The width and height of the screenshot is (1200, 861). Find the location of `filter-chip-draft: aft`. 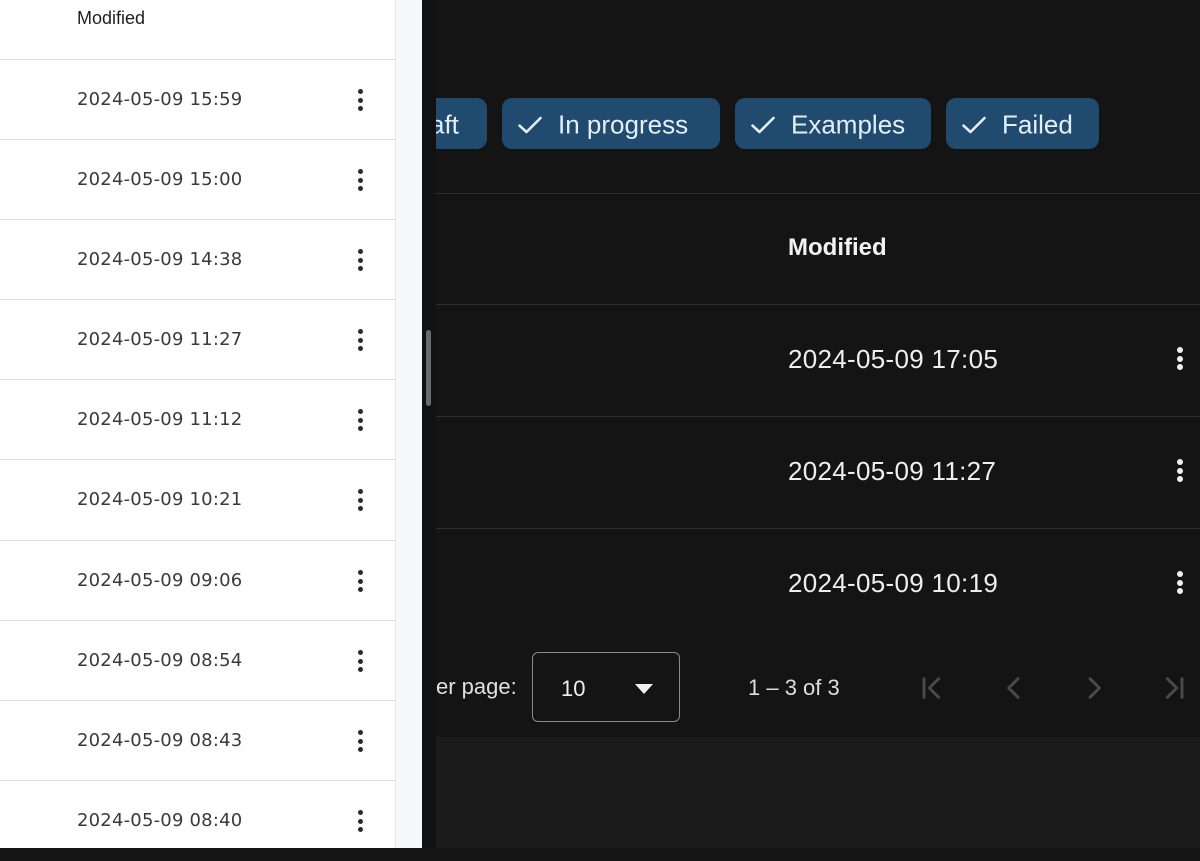

filter-chip-draft: aft is located at coordinates (461, 123).